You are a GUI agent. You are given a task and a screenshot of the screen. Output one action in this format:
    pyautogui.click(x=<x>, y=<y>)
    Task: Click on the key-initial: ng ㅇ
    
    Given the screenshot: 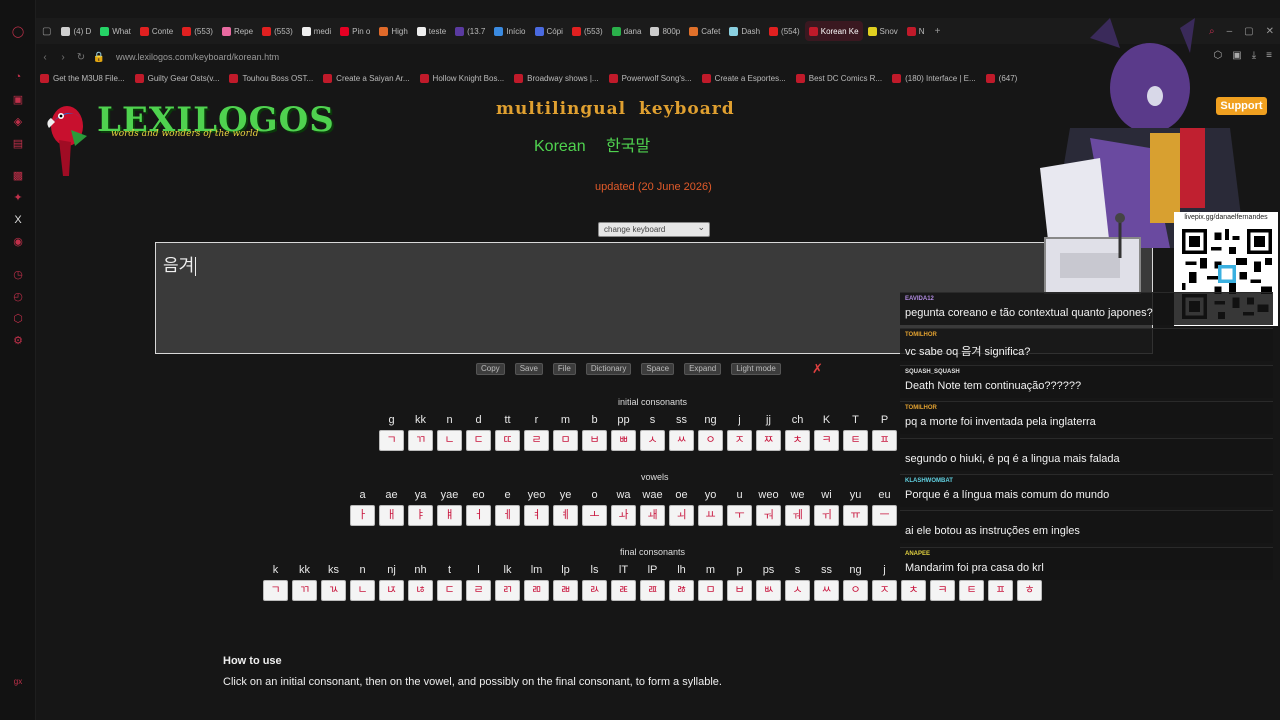 What is the action you would take?
    pyautogui.click(x=710, y=432)
    